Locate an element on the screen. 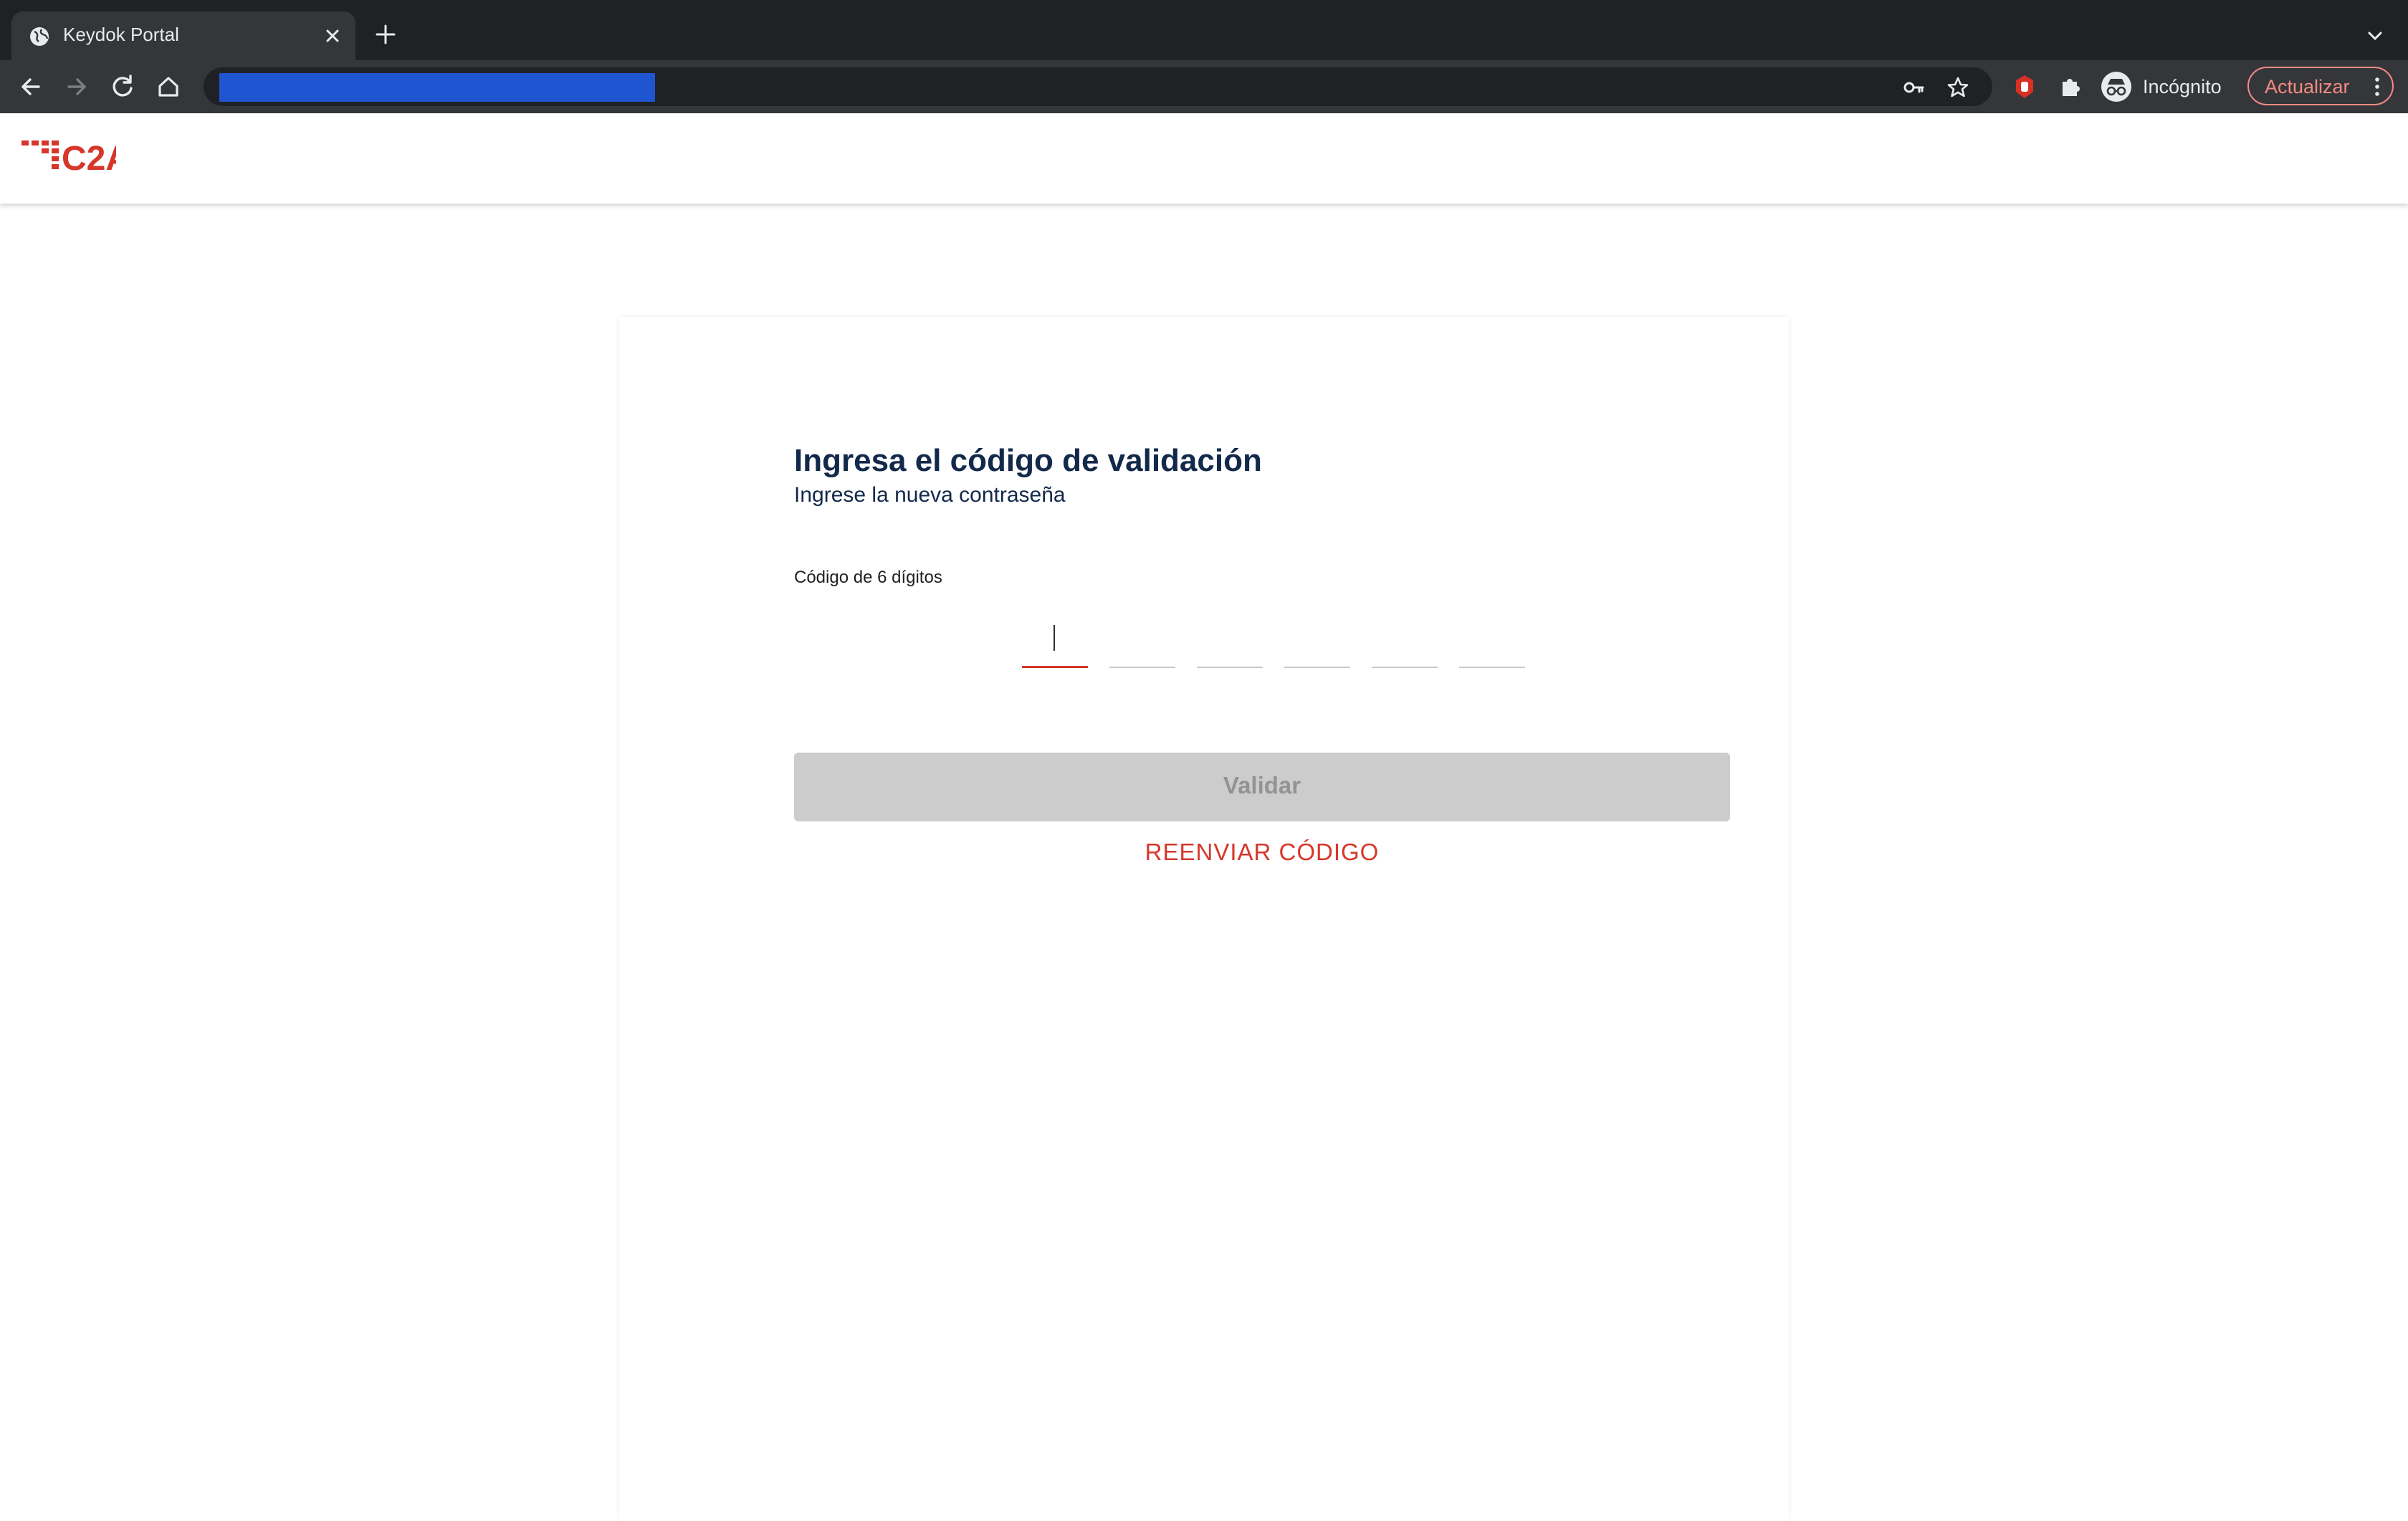  star-icon is located at coordinates (1958, 87).